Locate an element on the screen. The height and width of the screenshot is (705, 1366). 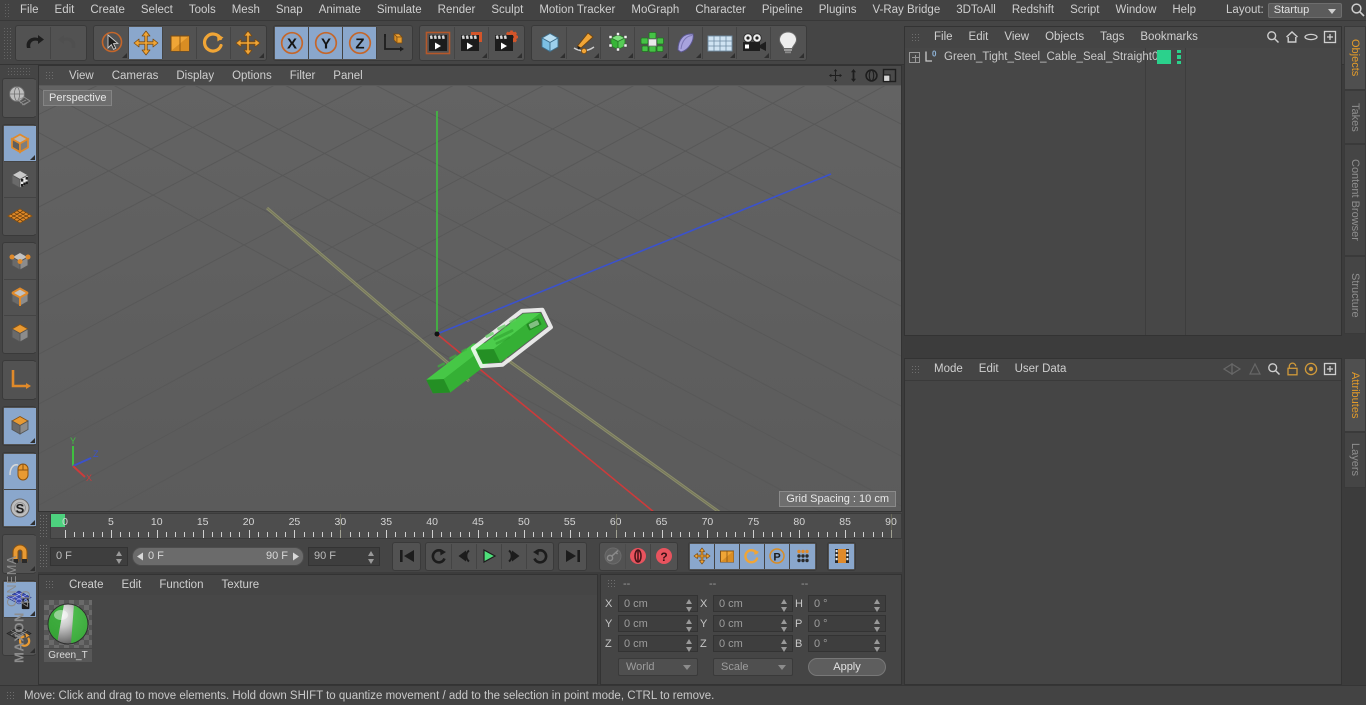
dolly-icon is located at coordinates (853, 75).